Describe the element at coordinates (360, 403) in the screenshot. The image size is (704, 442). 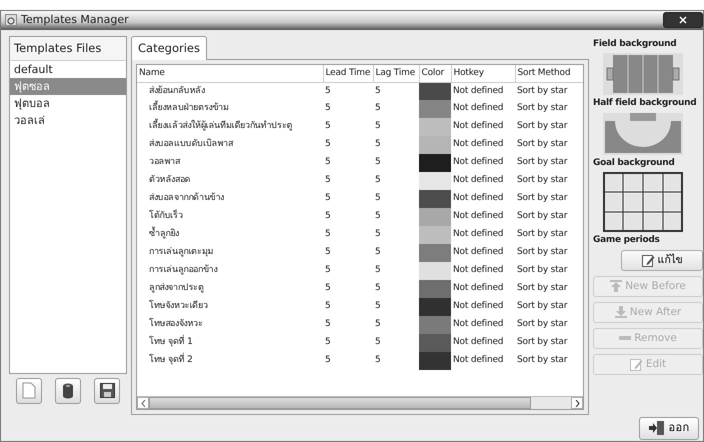
I see `horizontal-scrollbar` at that location.